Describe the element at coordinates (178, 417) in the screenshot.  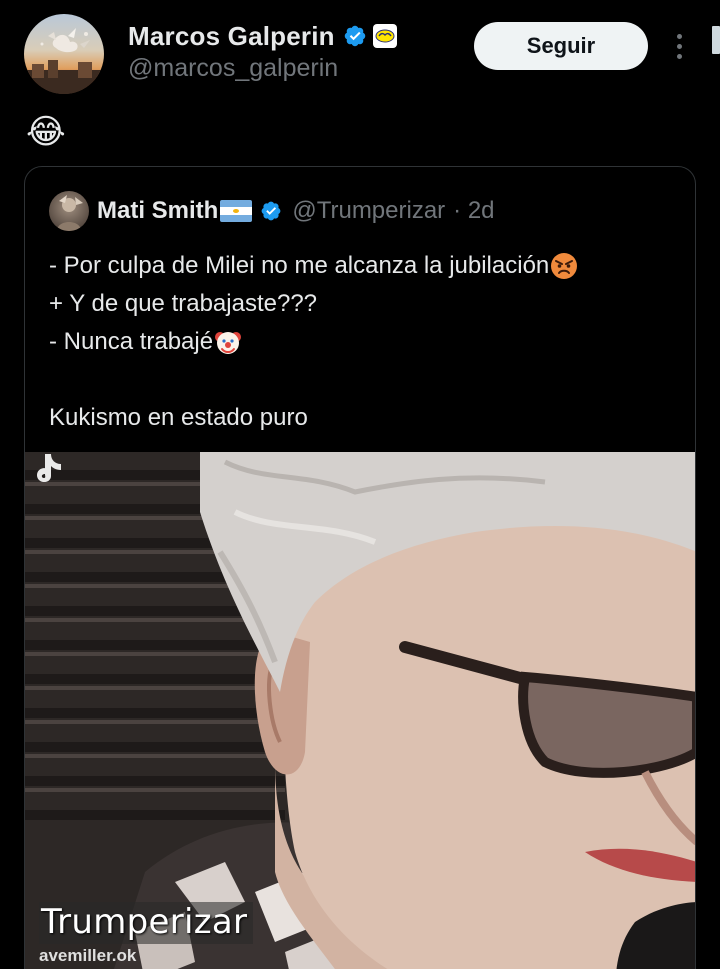
I see `quoted-line-text: Kukismo en estado puro` at that location.